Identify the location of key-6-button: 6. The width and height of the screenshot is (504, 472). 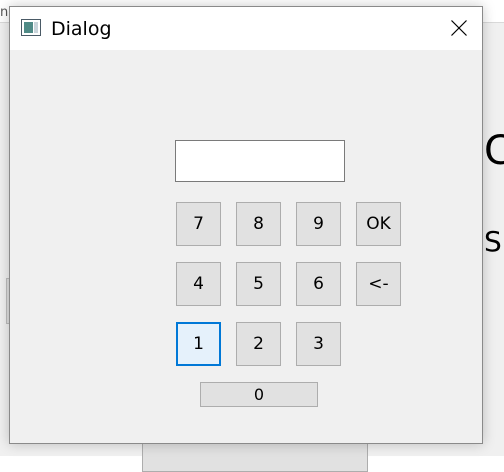
(318, 284).